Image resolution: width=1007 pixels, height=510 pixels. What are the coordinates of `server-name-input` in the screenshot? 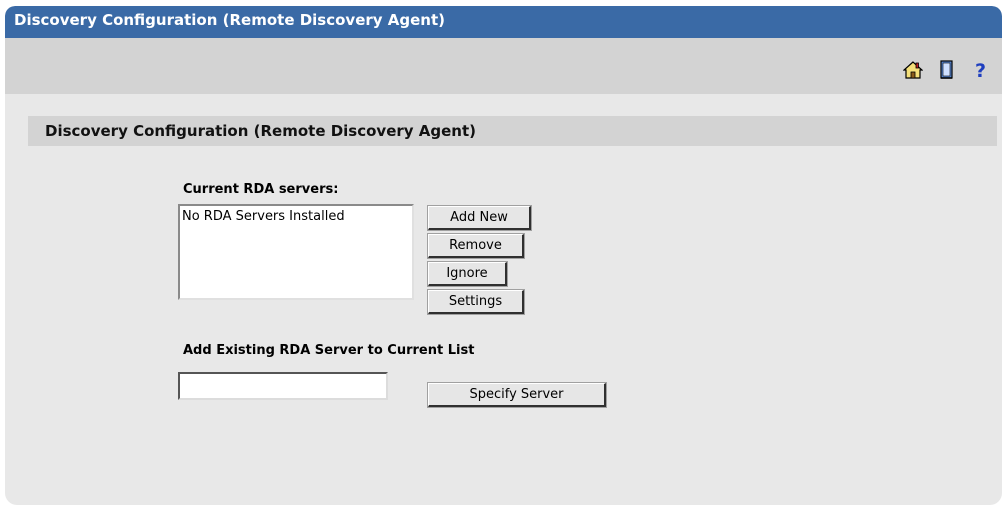 It's located at (283, 386).